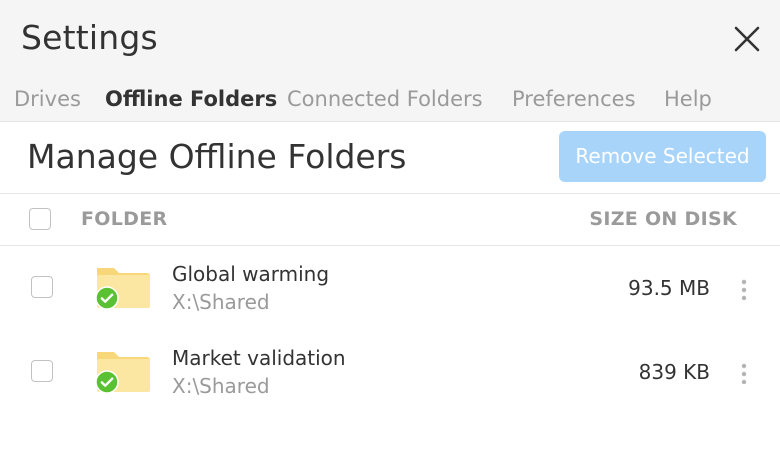  Describe the element at coordinates (669, 288) in the screenshot. I see `folder-size: 93.5 MB` at that location.